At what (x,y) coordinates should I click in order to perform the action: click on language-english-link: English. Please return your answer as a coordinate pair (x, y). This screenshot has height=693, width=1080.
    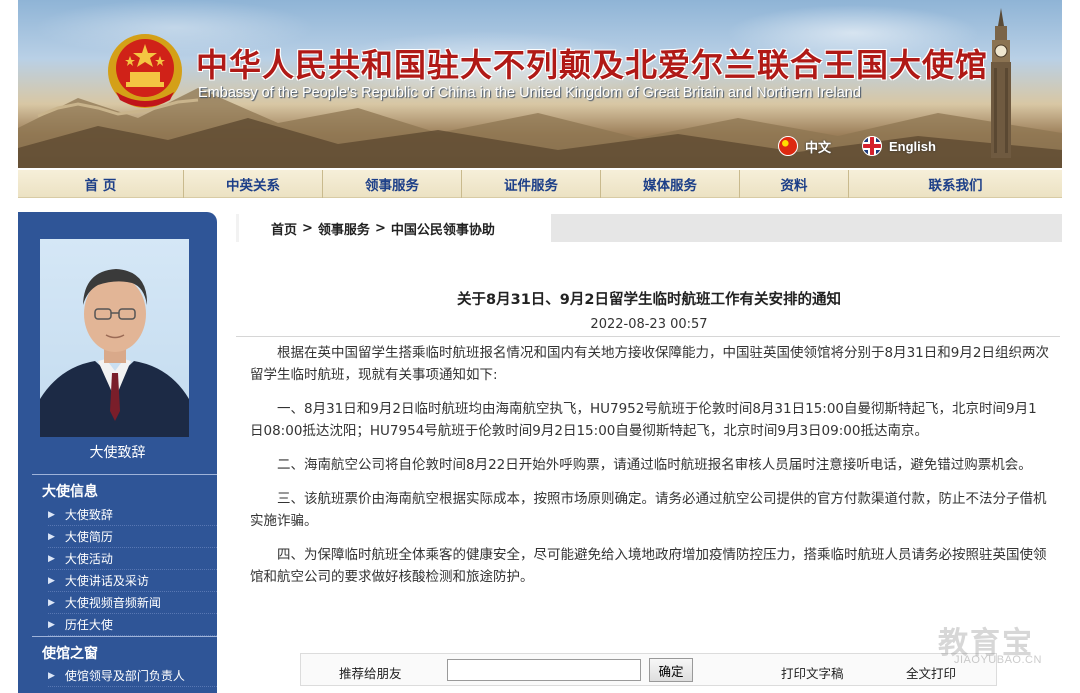
    Looking at the image, I should click on (899, 146).